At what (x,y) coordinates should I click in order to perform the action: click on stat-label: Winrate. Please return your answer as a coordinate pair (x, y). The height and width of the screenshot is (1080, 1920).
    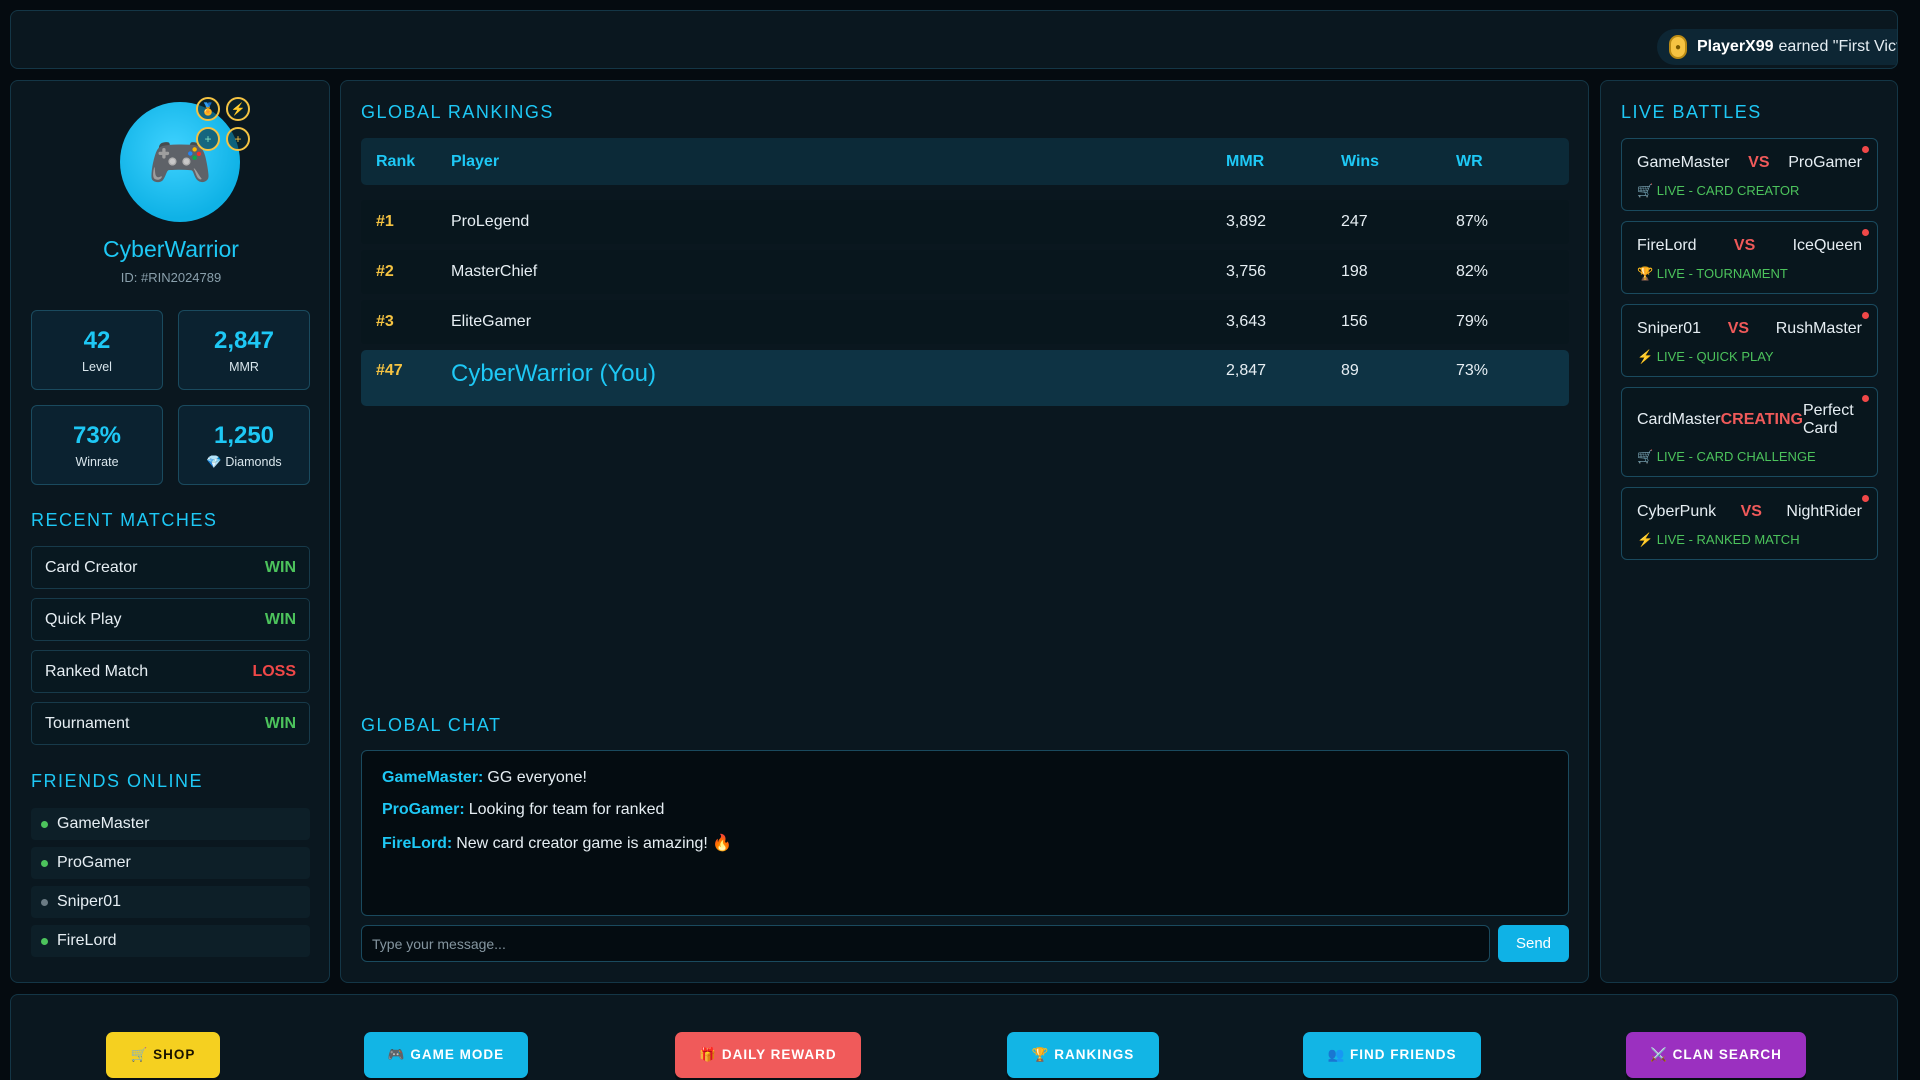
    Looking at the image, I should click on (97, 462).